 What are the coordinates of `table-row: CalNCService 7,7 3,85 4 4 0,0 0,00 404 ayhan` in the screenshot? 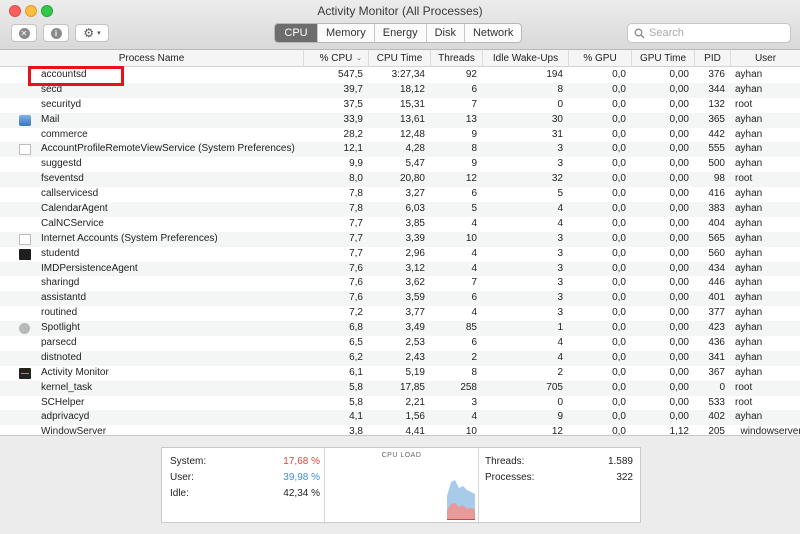 It's located at (400, 224).